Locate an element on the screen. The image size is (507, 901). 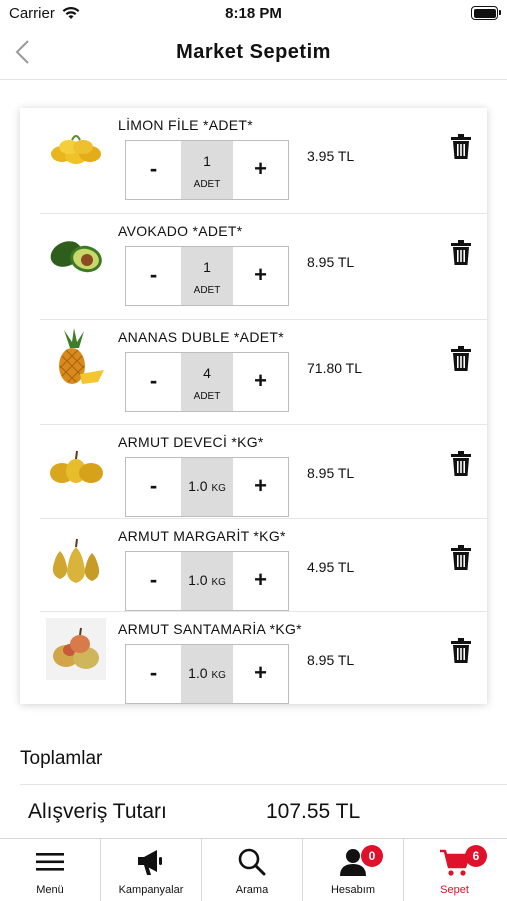
cart-item: LİMON FİLE *ADET* - 1 ADET + 3.95 TL is located at coordinates (263, 161).